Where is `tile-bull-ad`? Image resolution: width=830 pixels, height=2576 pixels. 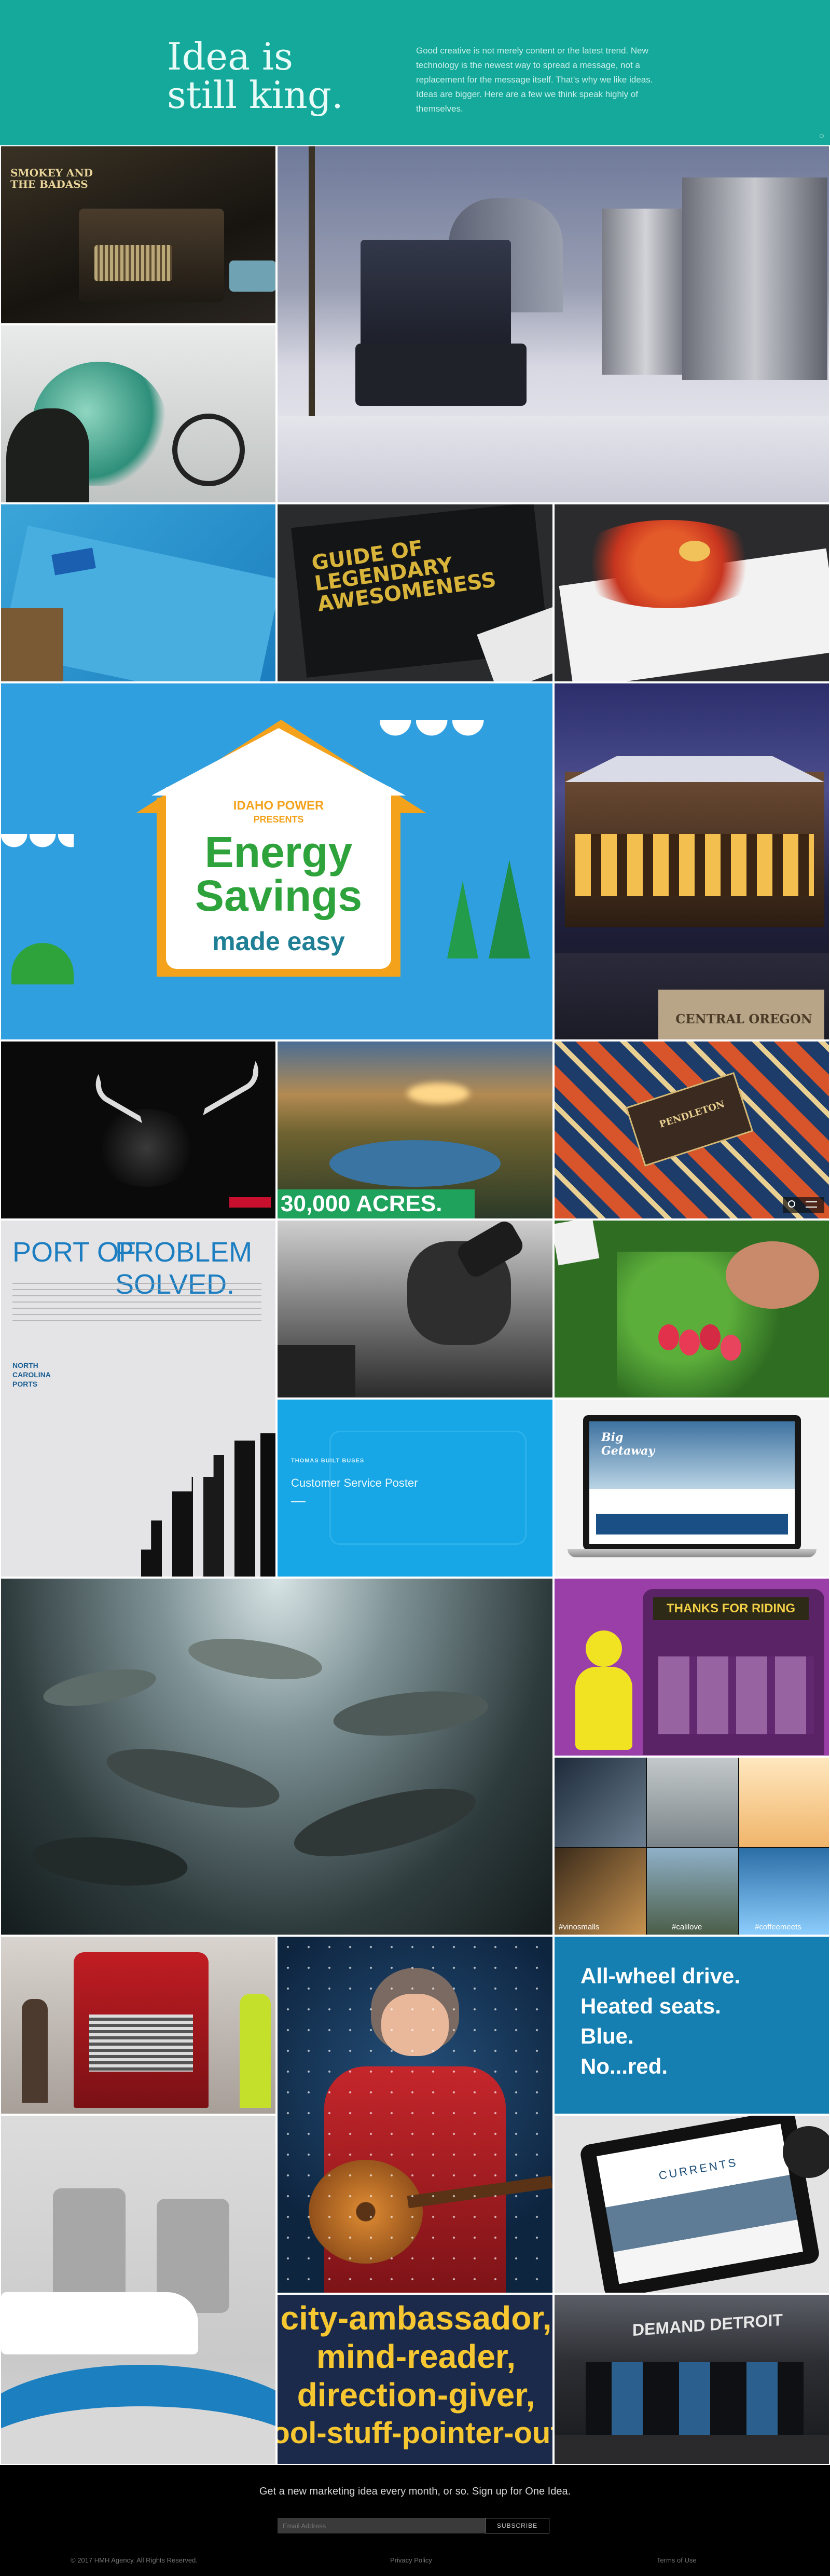
tile-bull-ad is located at coordinates (138, 1130).